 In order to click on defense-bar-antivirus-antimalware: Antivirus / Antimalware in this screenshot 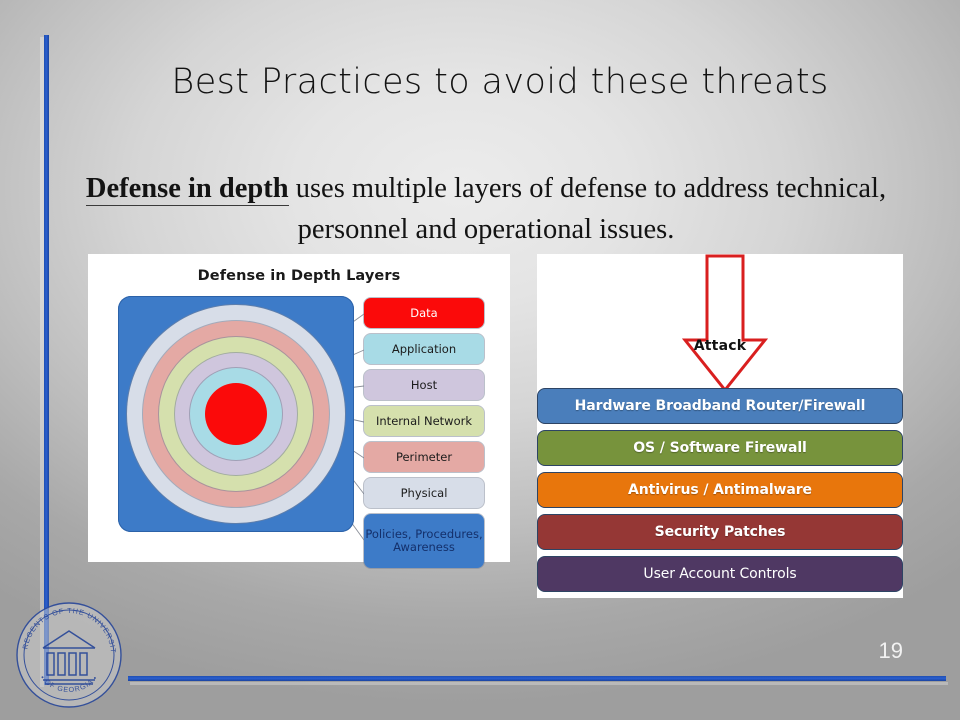, I will do `click(720, 490)`.